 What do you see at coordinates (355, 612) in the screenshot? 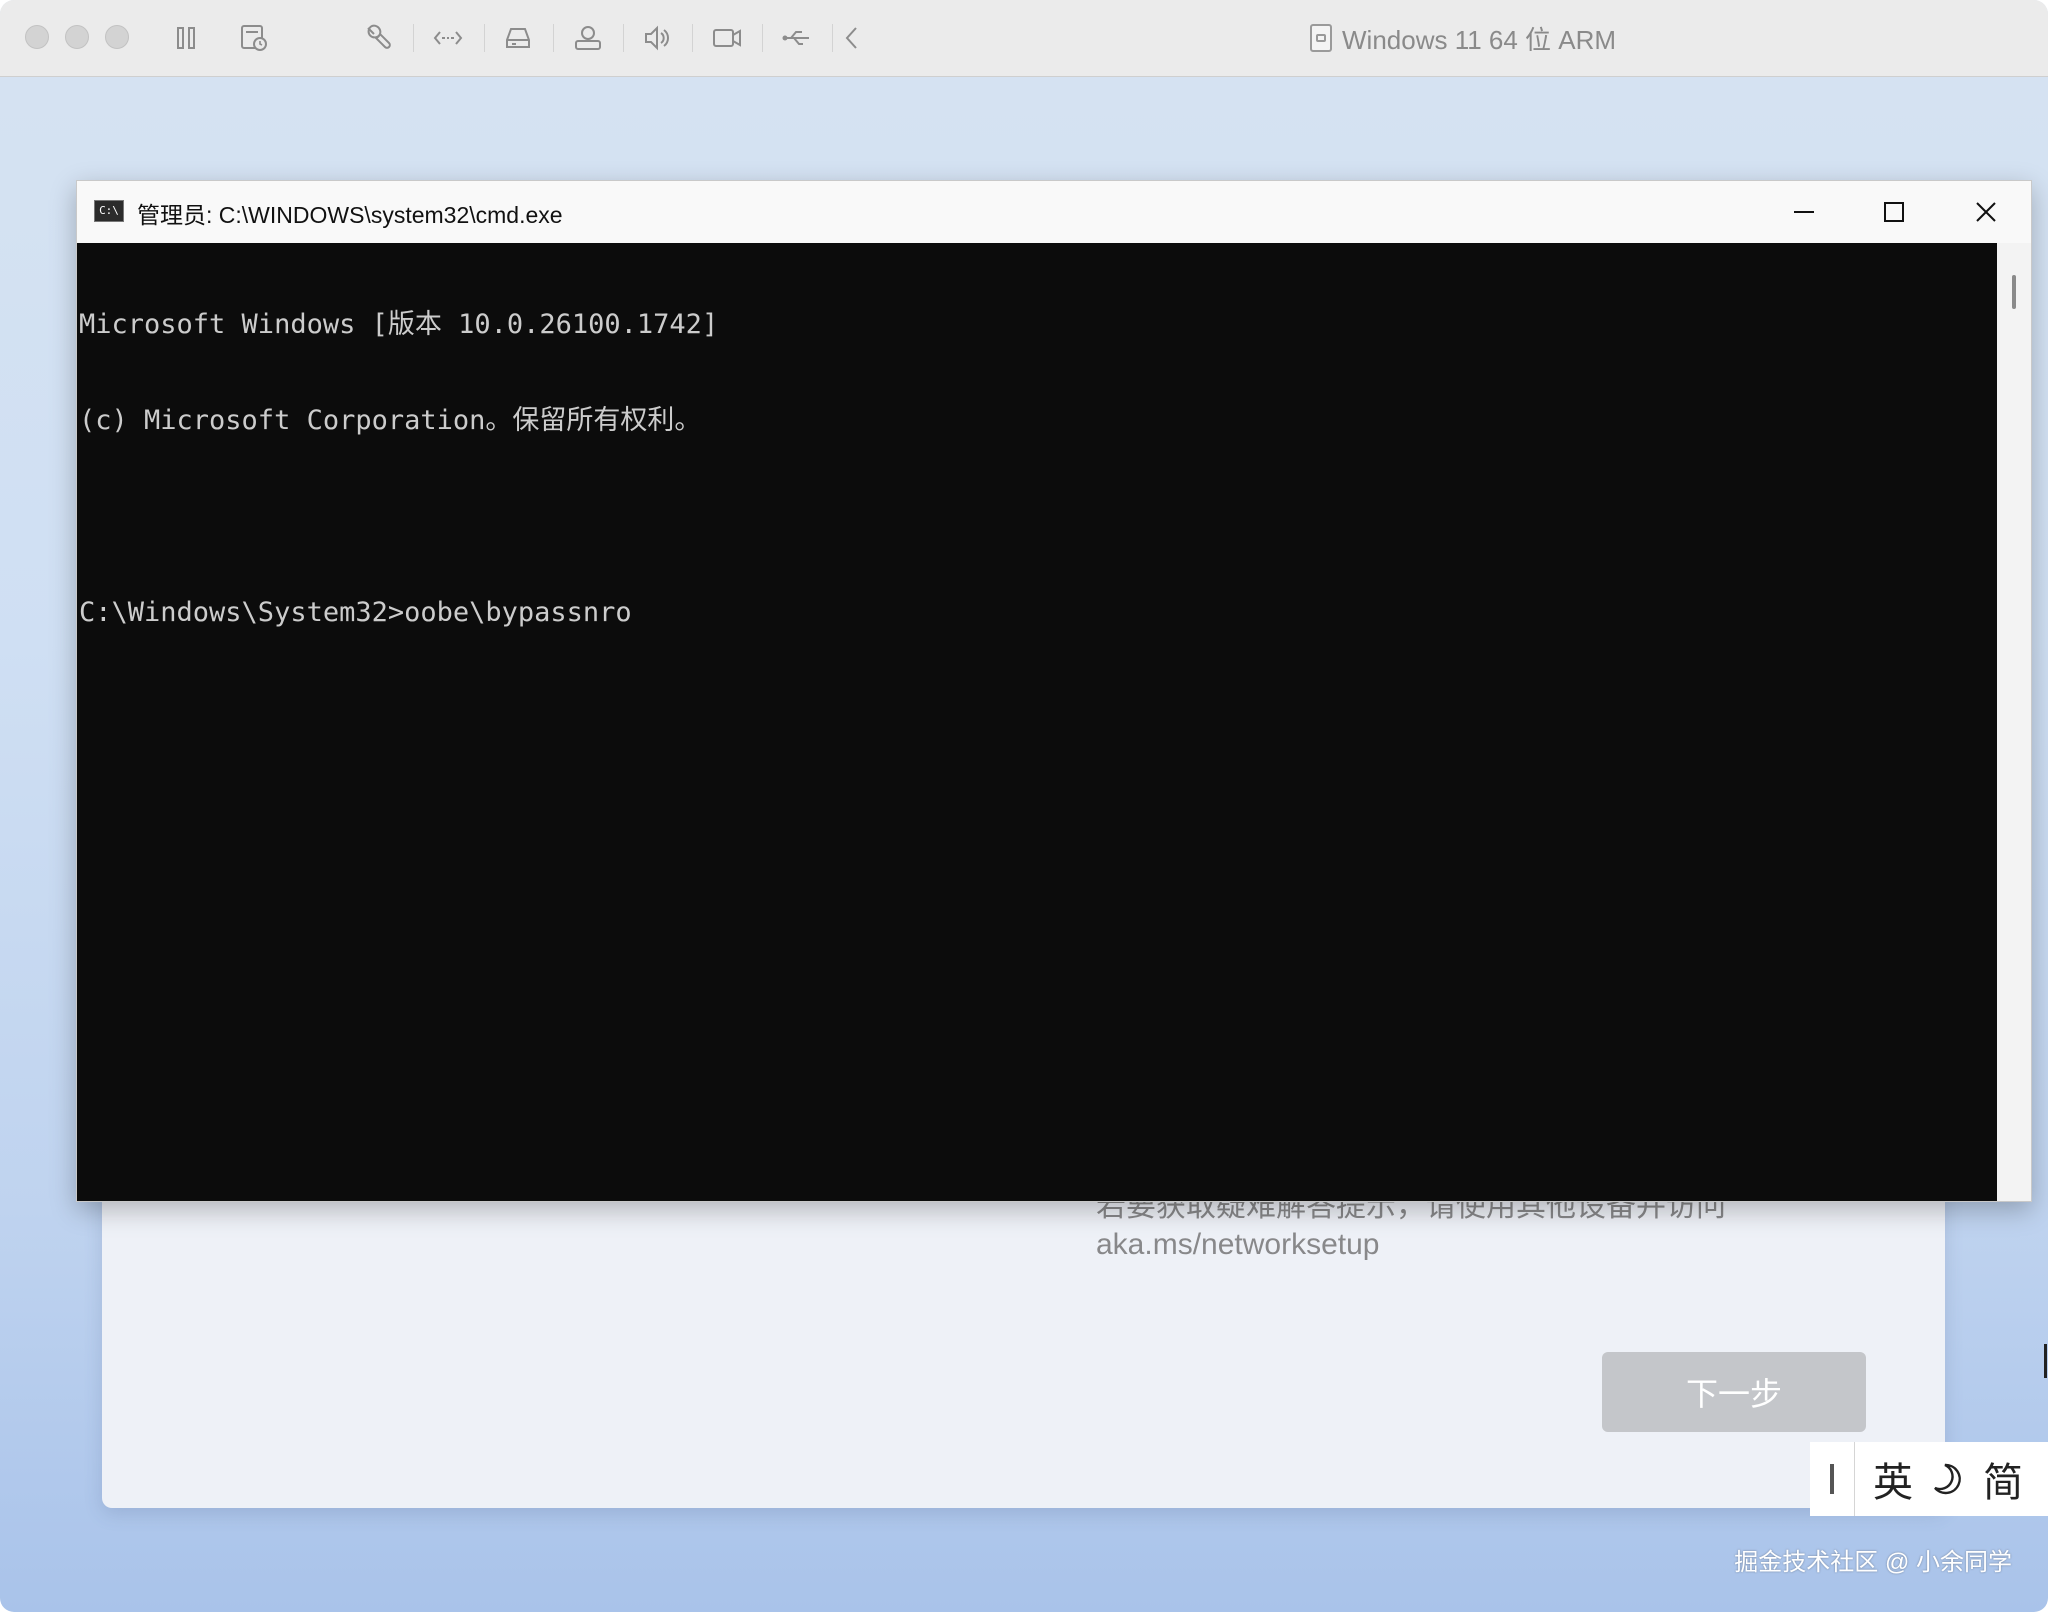
I see `console-prompt-line: C:\Windows\System32>oobe\bypassnro` at bounding box center [355, 612].